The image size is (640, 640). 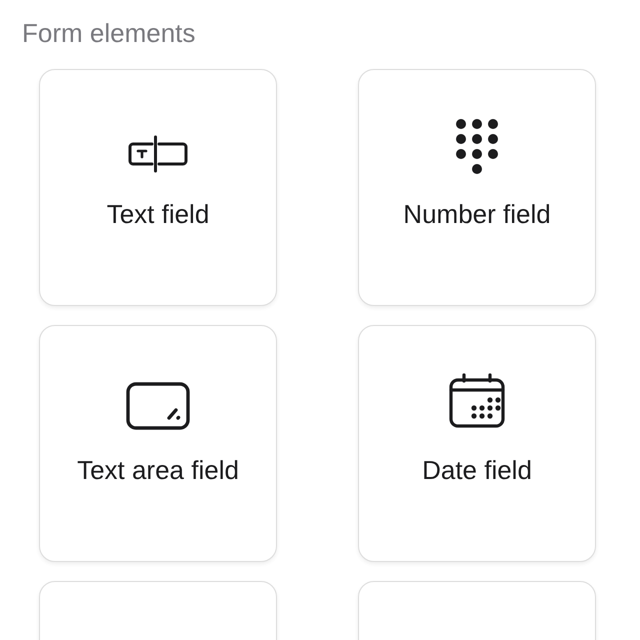 I want to click on card-label: Text field, so click(x=158, y=214).